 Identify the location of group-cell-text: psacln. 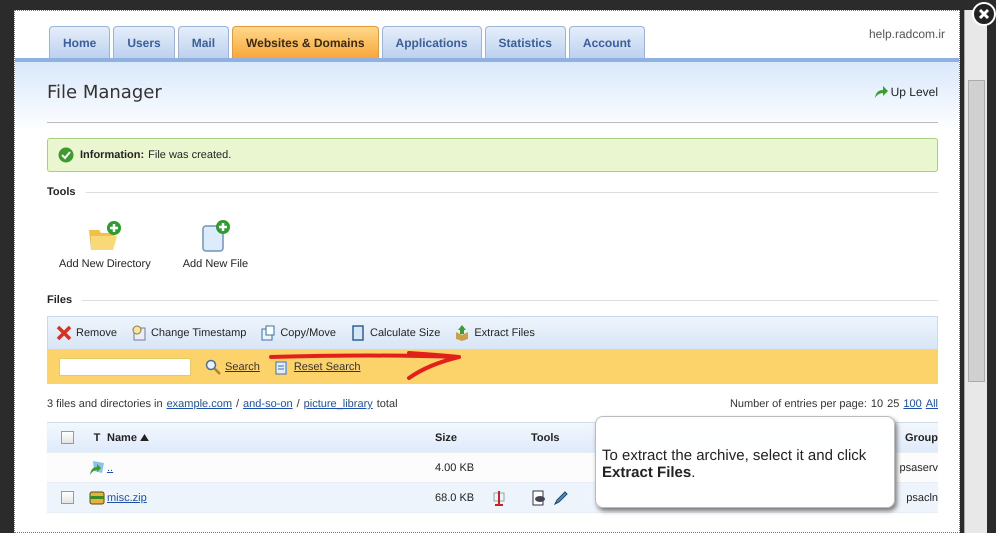
(921, 498).